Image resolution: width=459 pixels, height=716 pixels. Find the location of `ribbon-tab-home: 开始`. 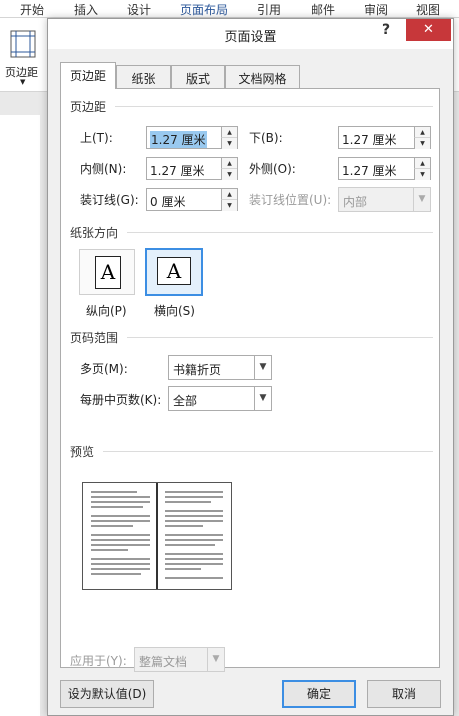

ribbon-tab-home: 开始 is located at coordinates (32, 9).